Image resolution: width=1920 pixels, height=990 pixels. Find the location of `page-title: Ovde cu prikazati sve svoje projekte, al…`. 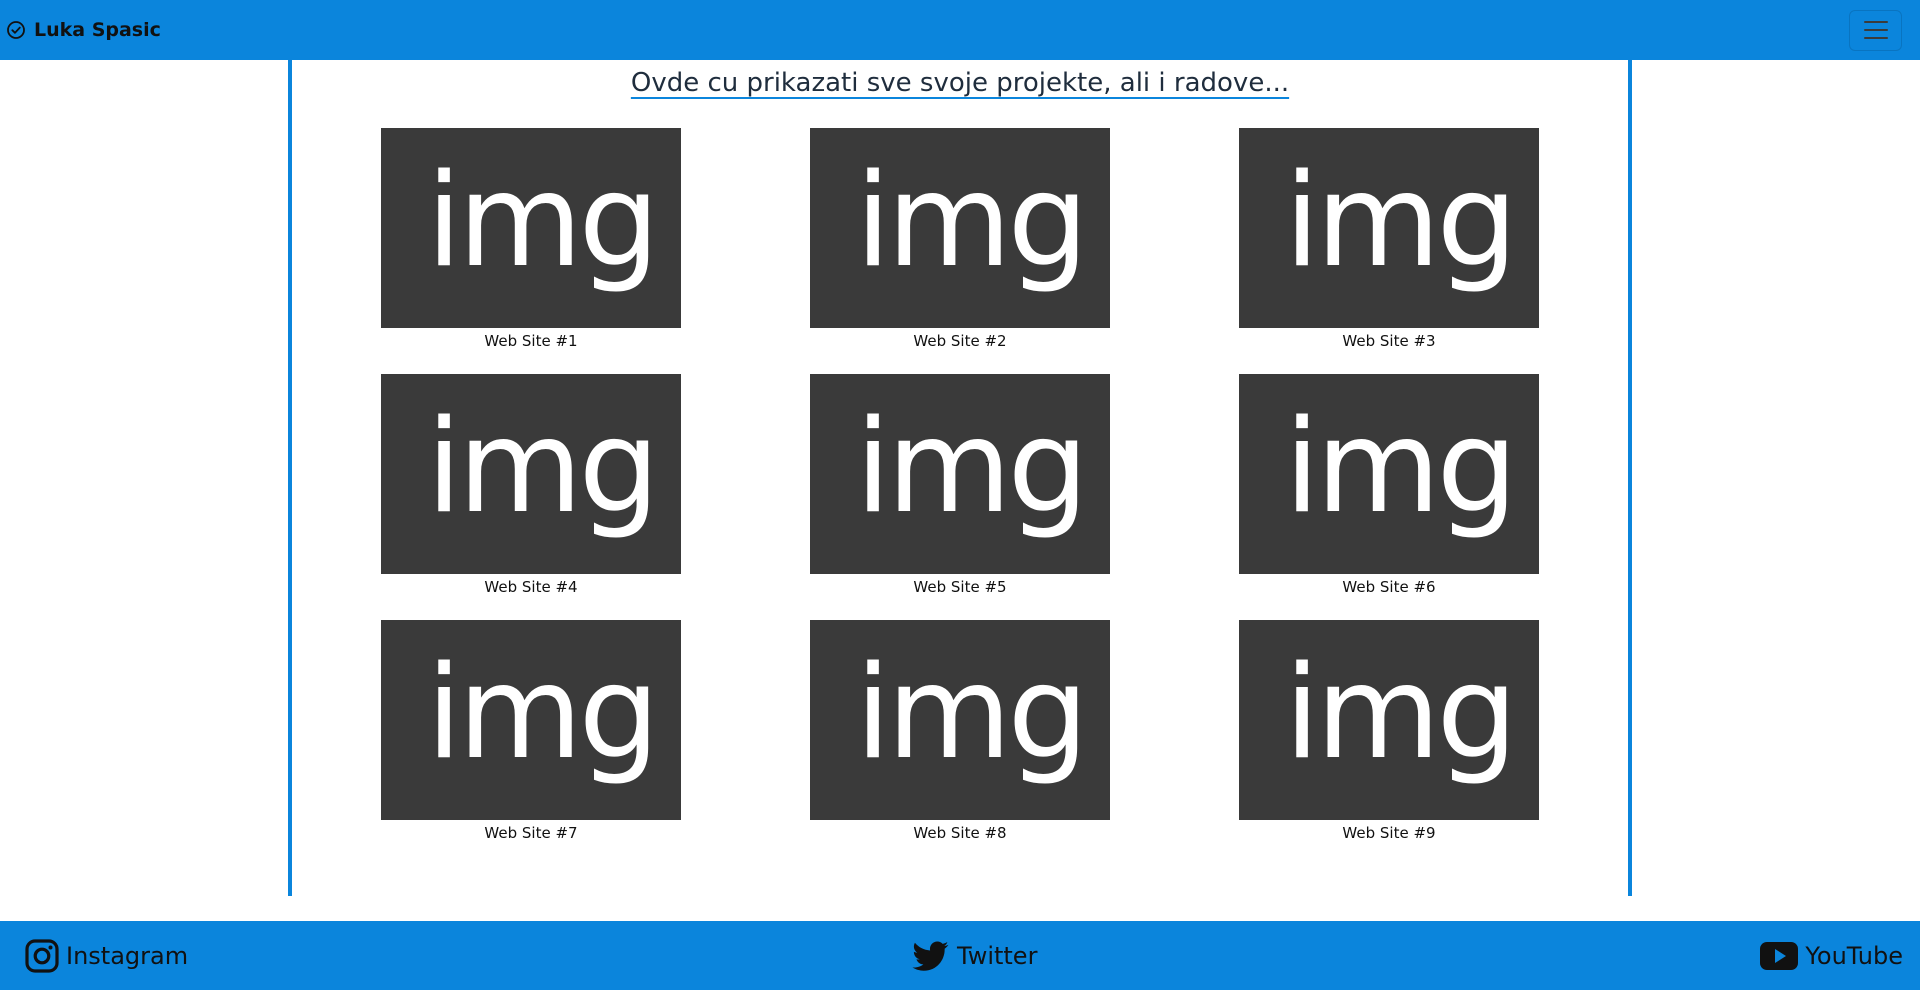

page-title: Ovde cu prikazati sve svoje projekte, al… is located at coordinates (960, 83).